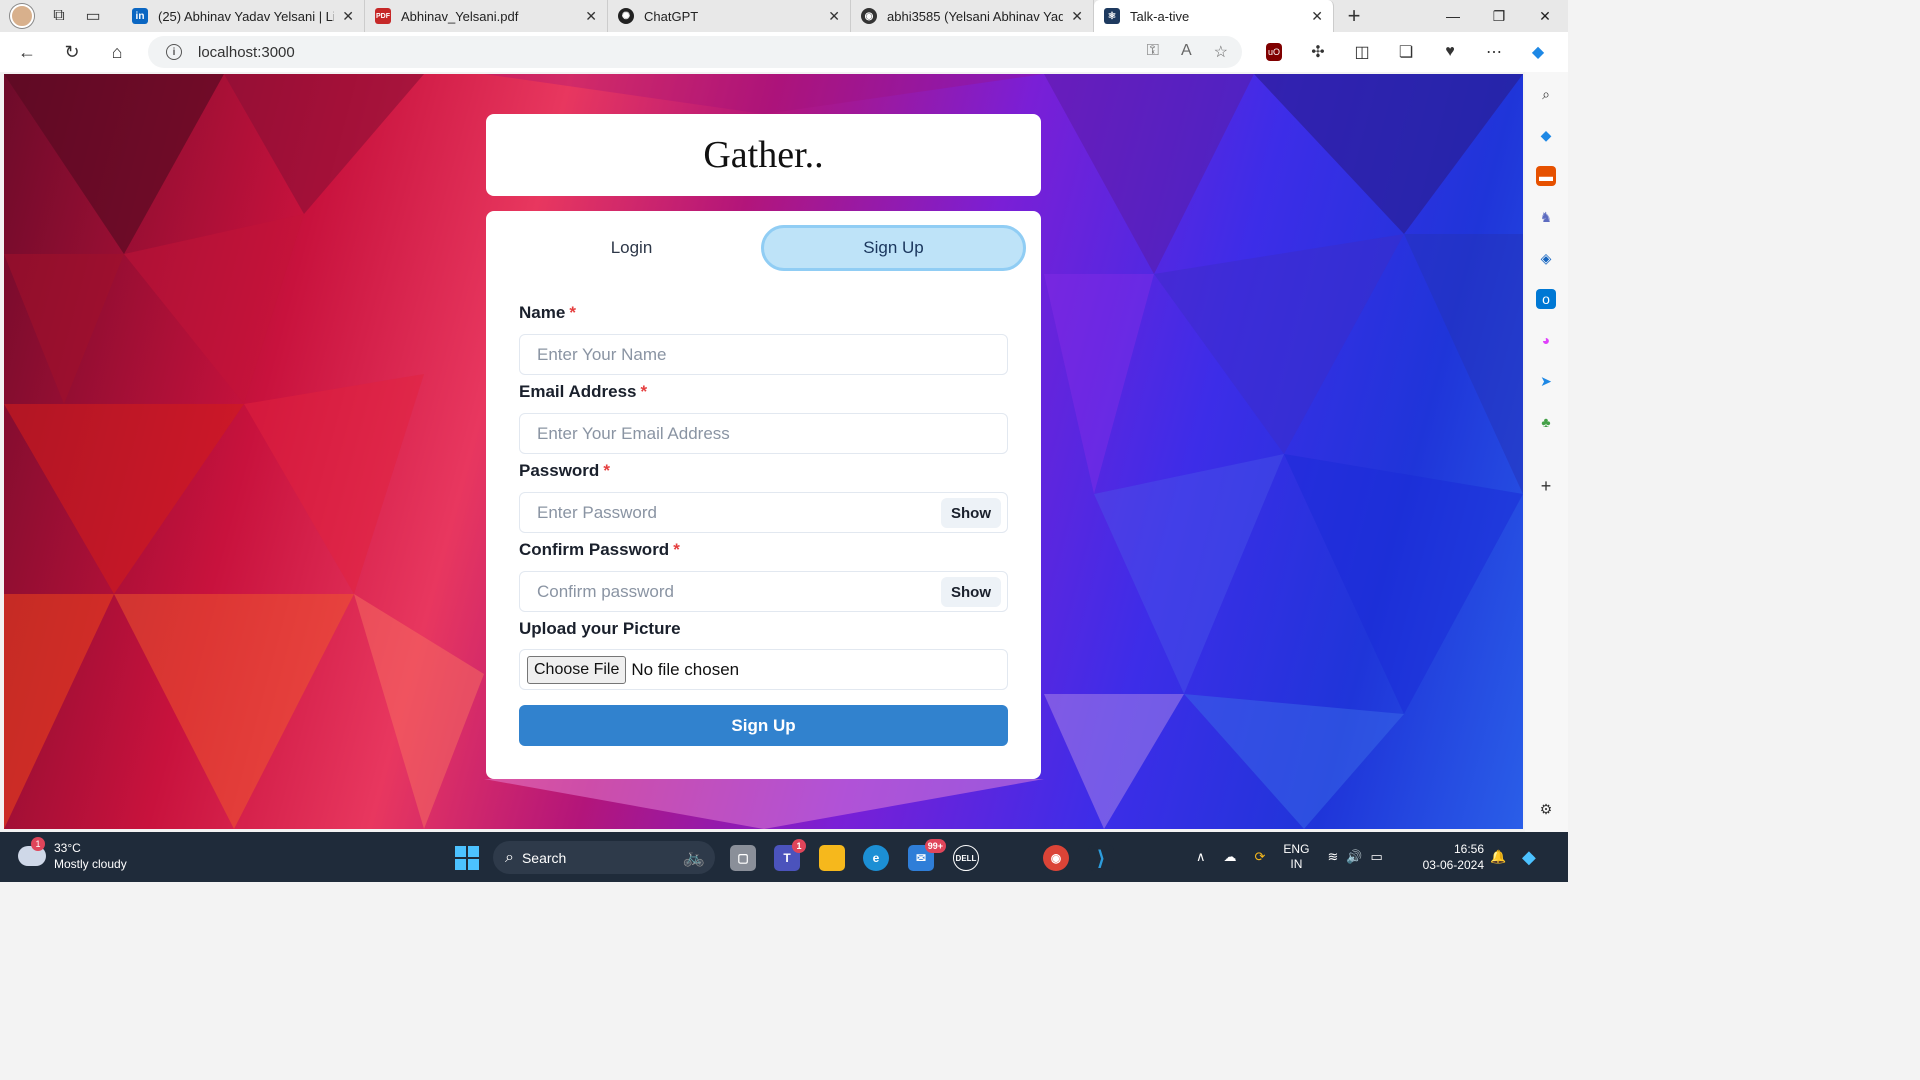  I want to click on linkedin-icon: in, so click(140, 16).